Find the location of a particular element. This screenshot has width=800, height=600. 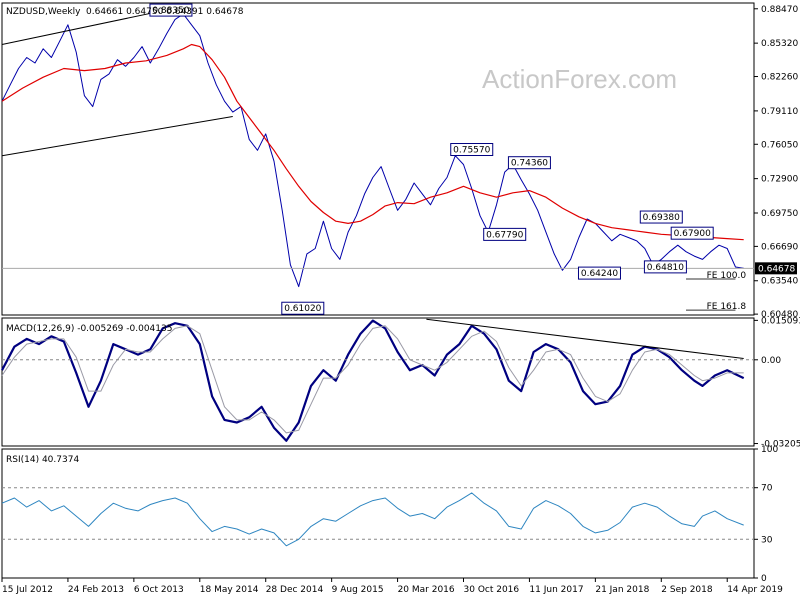

x-tick-label: 15 Jul 2012 is located at coordinates (27, 590).